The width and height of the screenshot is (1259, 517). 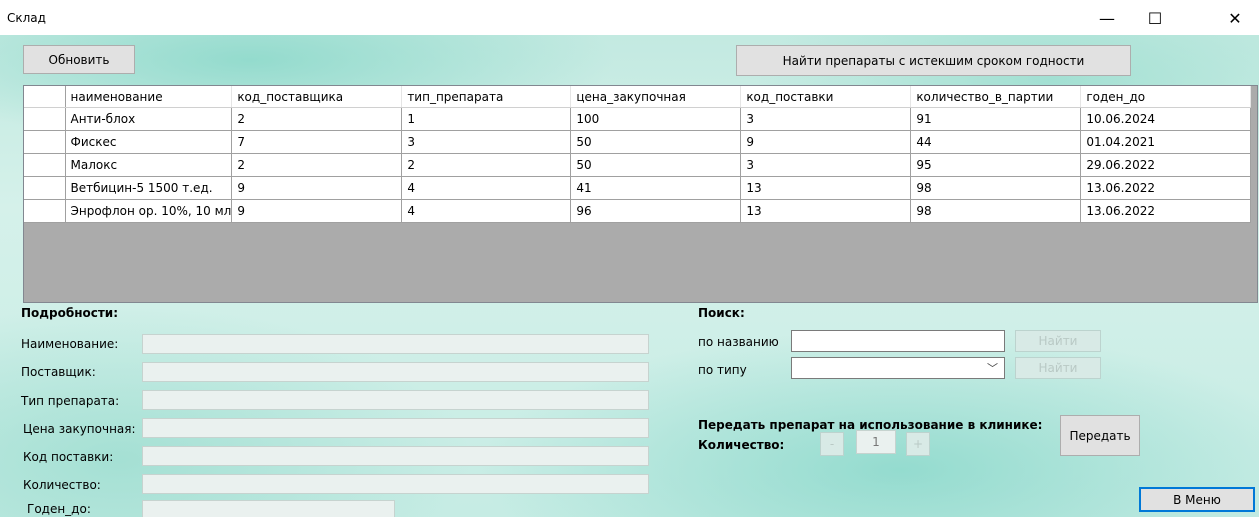 I want to click on type-field, so click(x=395, y=400).